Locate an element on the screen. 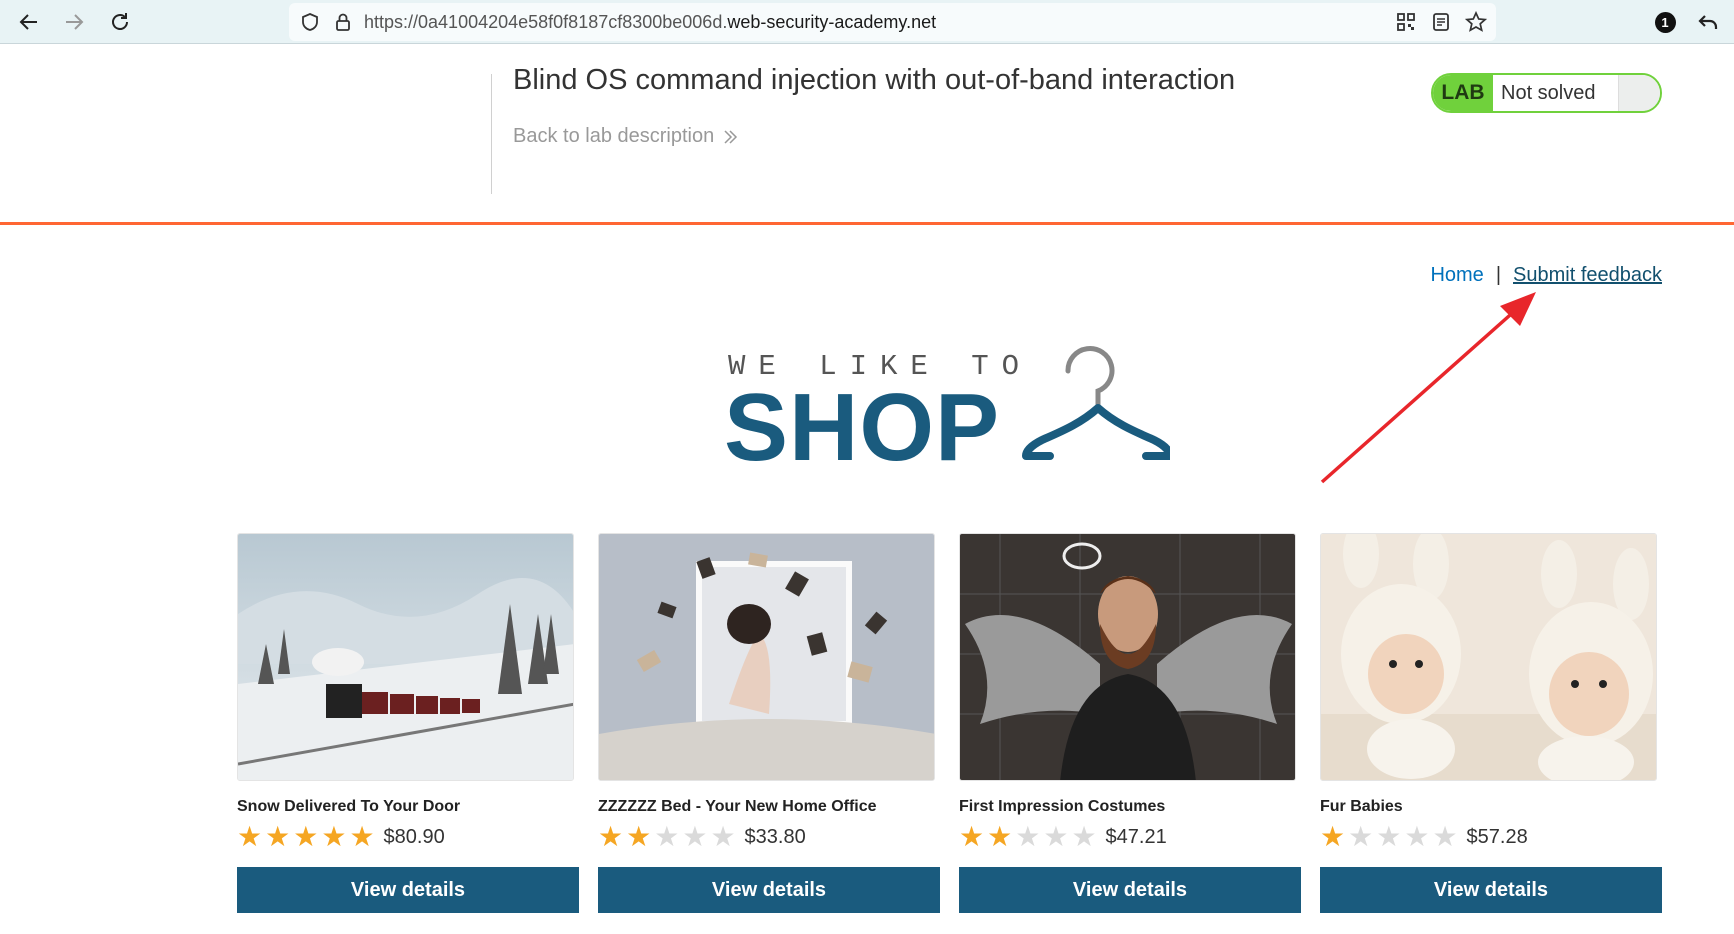  top-nav-links: Home | Submit feedback is located at coordinates (1546, 275).